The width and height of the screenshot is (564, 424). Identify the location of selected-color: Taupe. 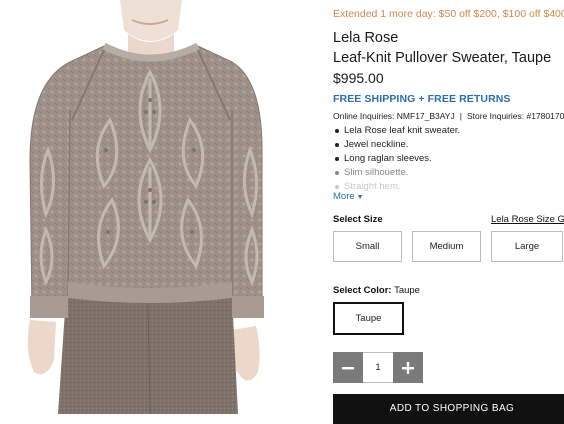
(407, 290).